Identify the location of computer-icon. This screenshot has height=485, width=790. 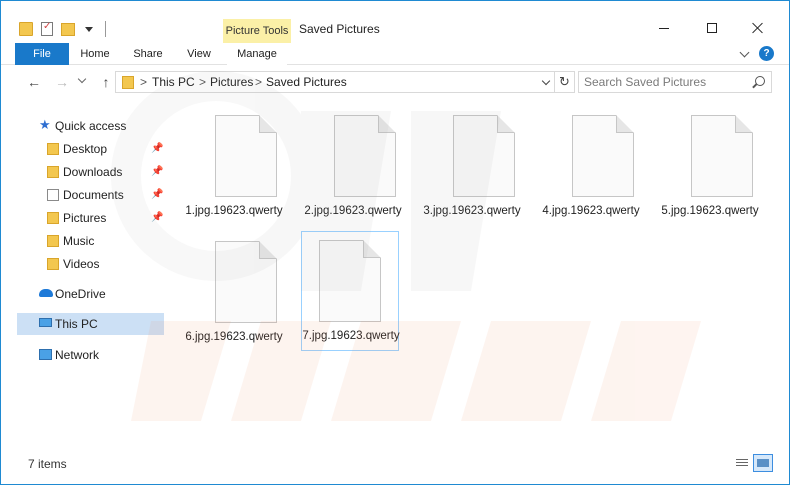
(45, 322).